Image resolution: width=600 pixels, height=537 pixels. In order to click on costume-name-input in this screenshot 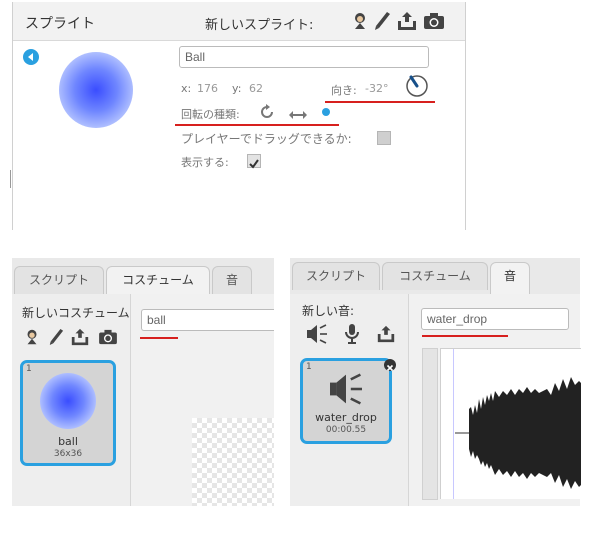, I will do `click(207, 320)`.